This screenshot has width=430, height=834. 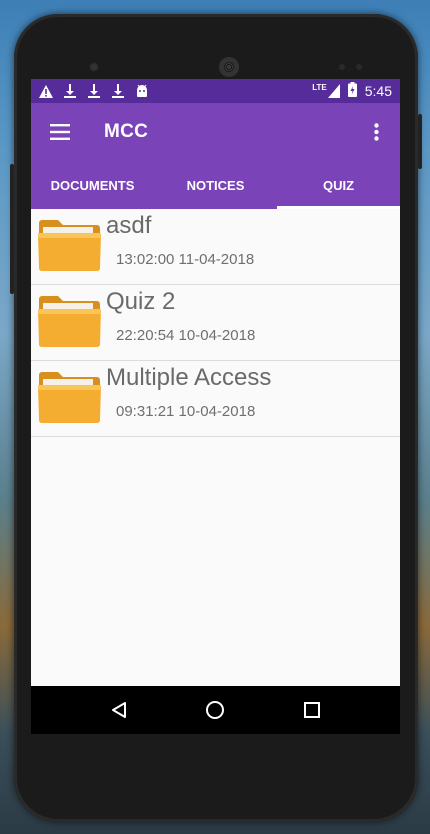 What do you see at coordinates (46, 91) in the screenshot?
I see `warning-icon` at bounding box center [46, 91].